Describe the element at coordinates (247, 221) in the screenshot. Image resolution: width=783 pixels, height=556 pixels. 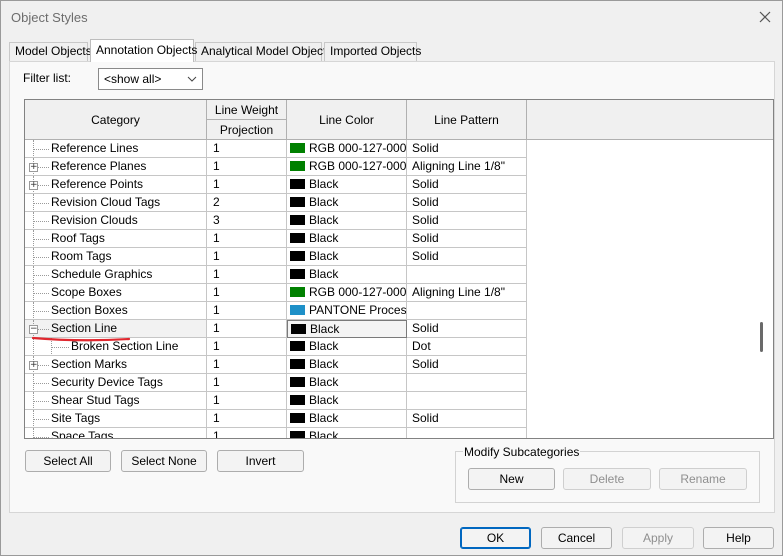
I see `line-weight-cell: 3` at that location.